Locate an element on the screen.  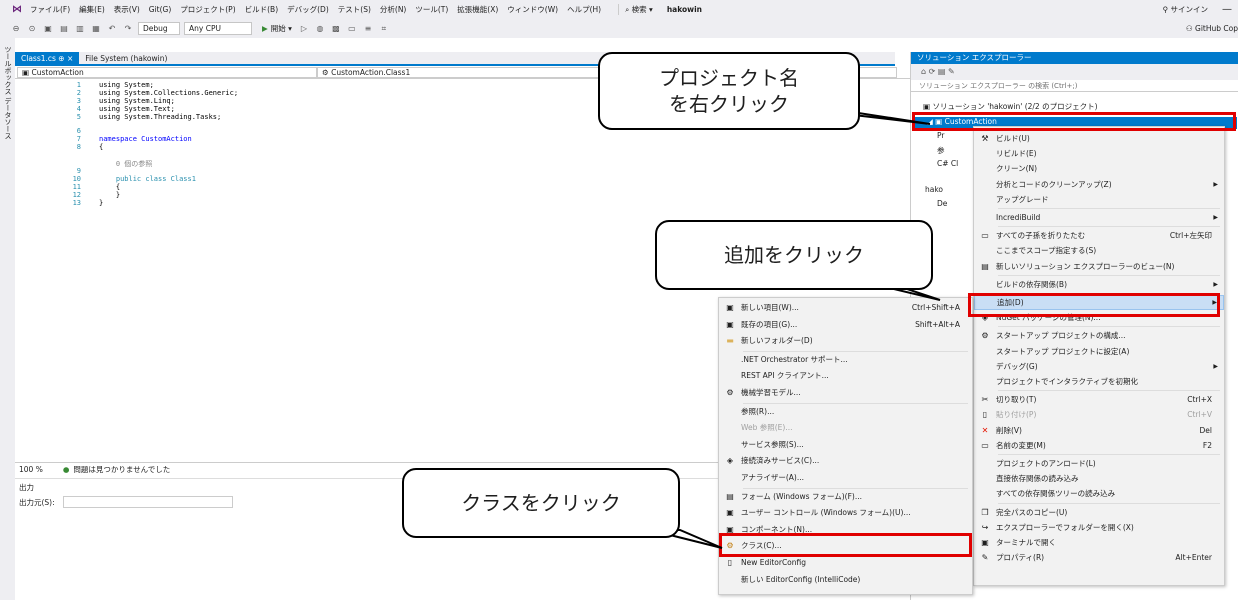
callout-click-add: 追加をクリック is located at coordinates (794, 255).